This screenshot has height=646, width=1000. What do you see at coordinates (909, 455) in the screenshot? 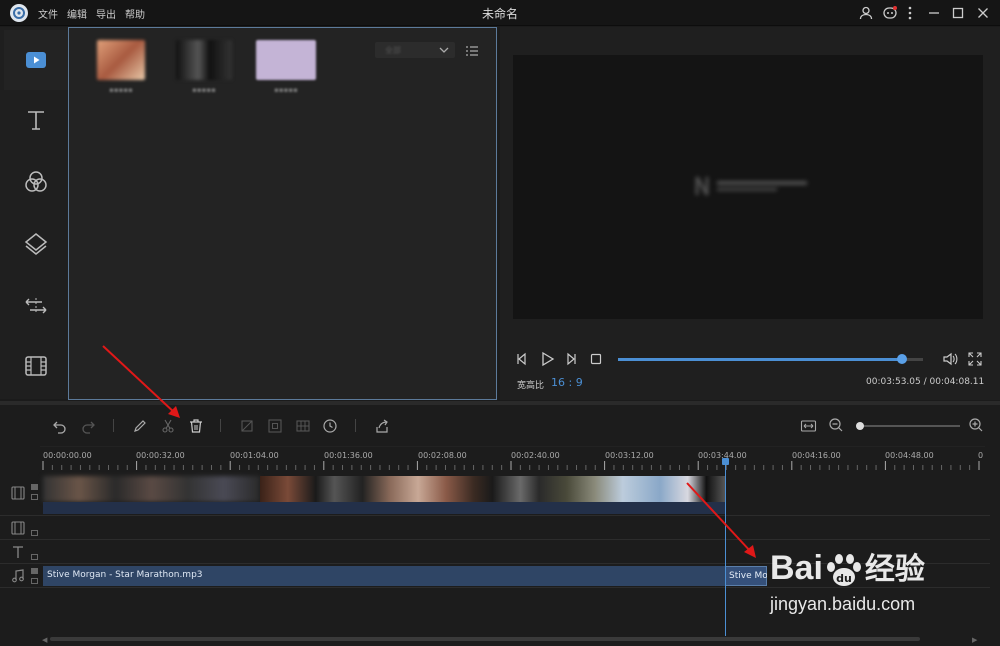
I see `ruler-label: 00:04:48.00` at bounding box center [909, 455].